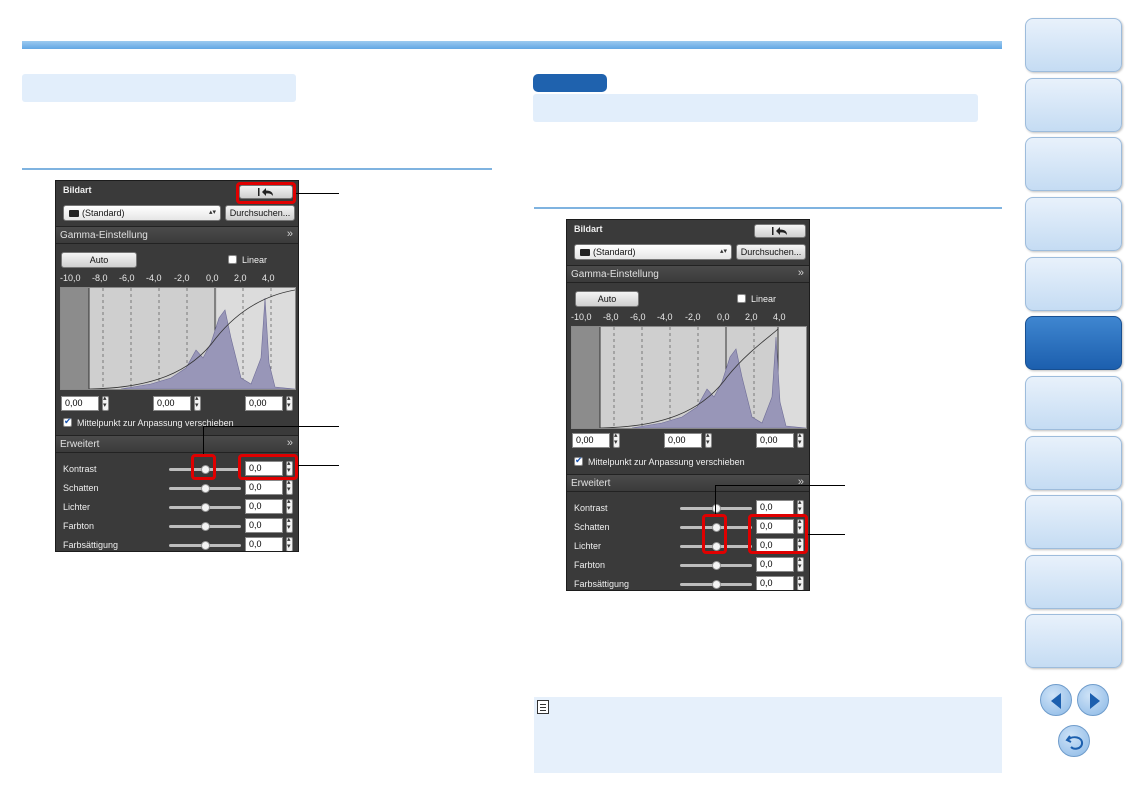  I want to click on memo-icon, so click(543, 707).